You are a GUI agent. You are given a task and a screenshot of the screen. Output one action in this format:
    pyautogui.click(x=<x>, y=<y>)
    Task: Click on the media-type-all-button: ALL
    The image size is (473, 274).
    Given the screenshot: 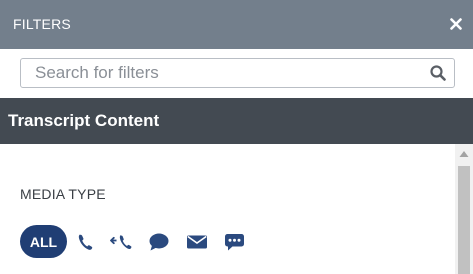 What is the action you would take?
    pyautogui.click(x=43, y=241)
    